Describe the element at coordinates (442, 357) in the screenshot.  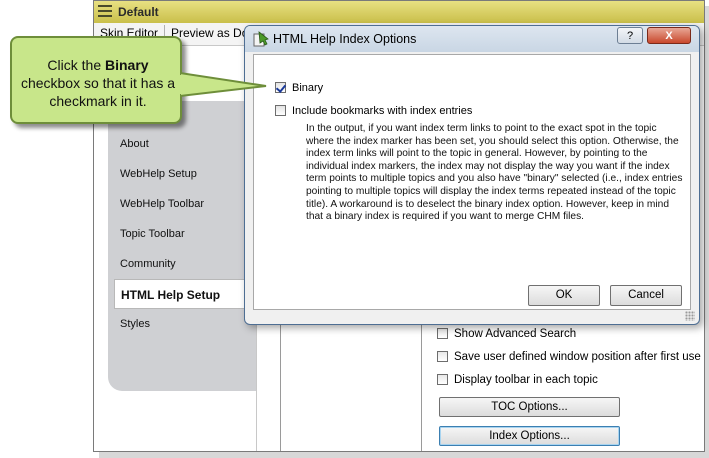
I see `save-window-position-checkbox` at that location.